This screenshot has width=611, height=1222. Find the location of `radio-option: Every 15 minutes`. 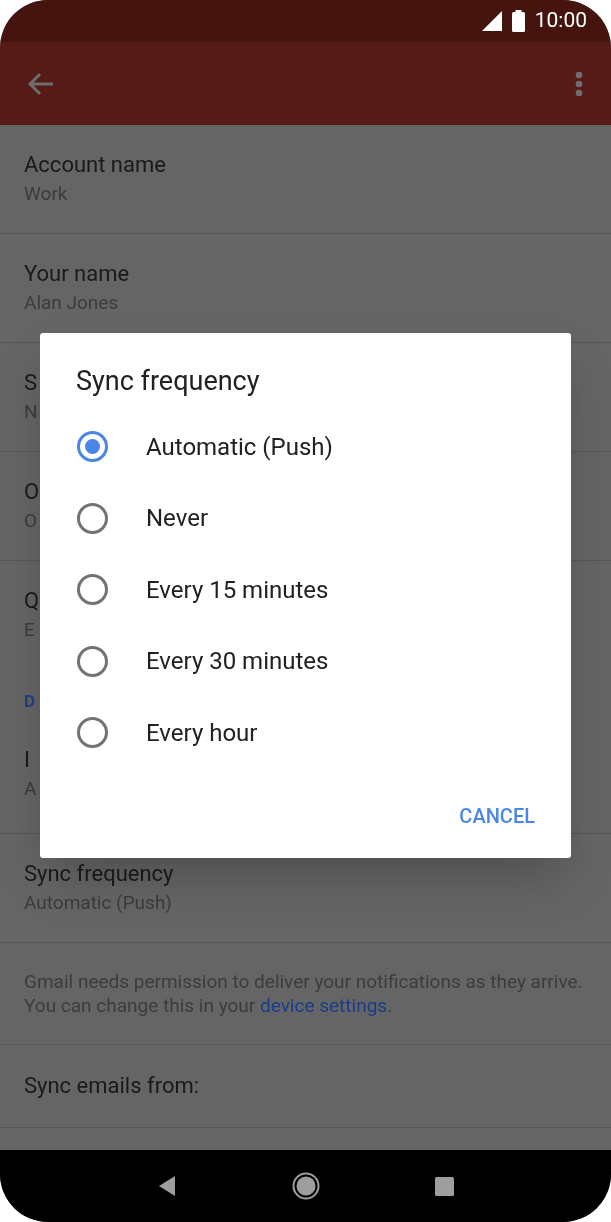

radio-option: Every 15 minutes is located at coordinates (305, 590).